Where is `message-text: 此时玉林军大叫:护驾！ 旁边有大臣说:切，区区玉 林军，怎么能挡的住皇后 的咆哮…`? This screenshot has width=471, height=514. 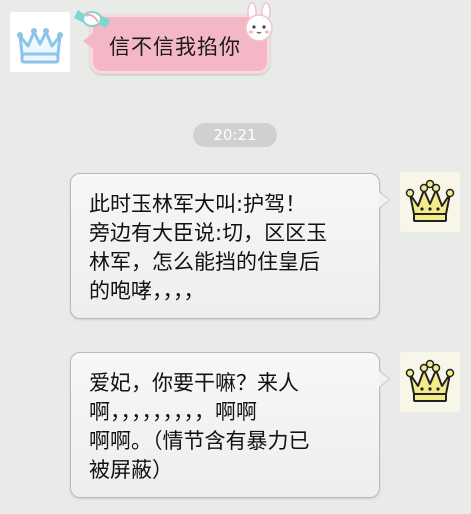 message-text: 此时玉林军大叫:护驾！ 旁边有大臣说:切，区区玉 林军，怎么能挡的住皇后 的咆哮… is located at coordinates (208, 247).